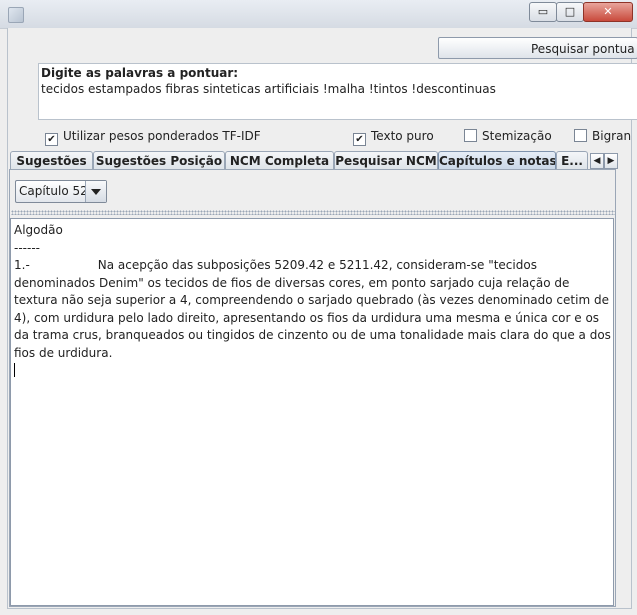 This screenshot has height=615, width=637. Describe the element at coordinates (570, 12) in the screenshot. I see `maximize-button: □` at that location.